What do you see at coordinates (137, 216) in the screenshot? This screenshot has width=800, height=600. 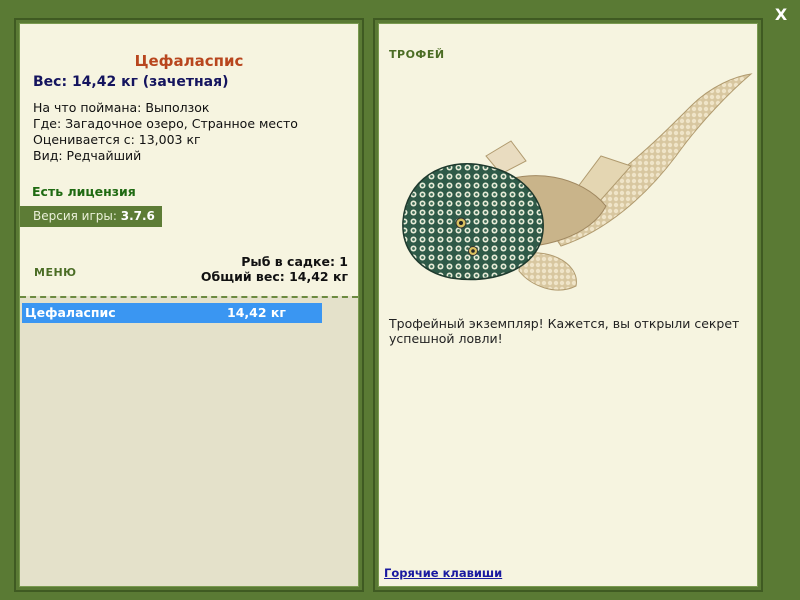 I see `version-value: 3.7.6` at bounding box center [137, 216].